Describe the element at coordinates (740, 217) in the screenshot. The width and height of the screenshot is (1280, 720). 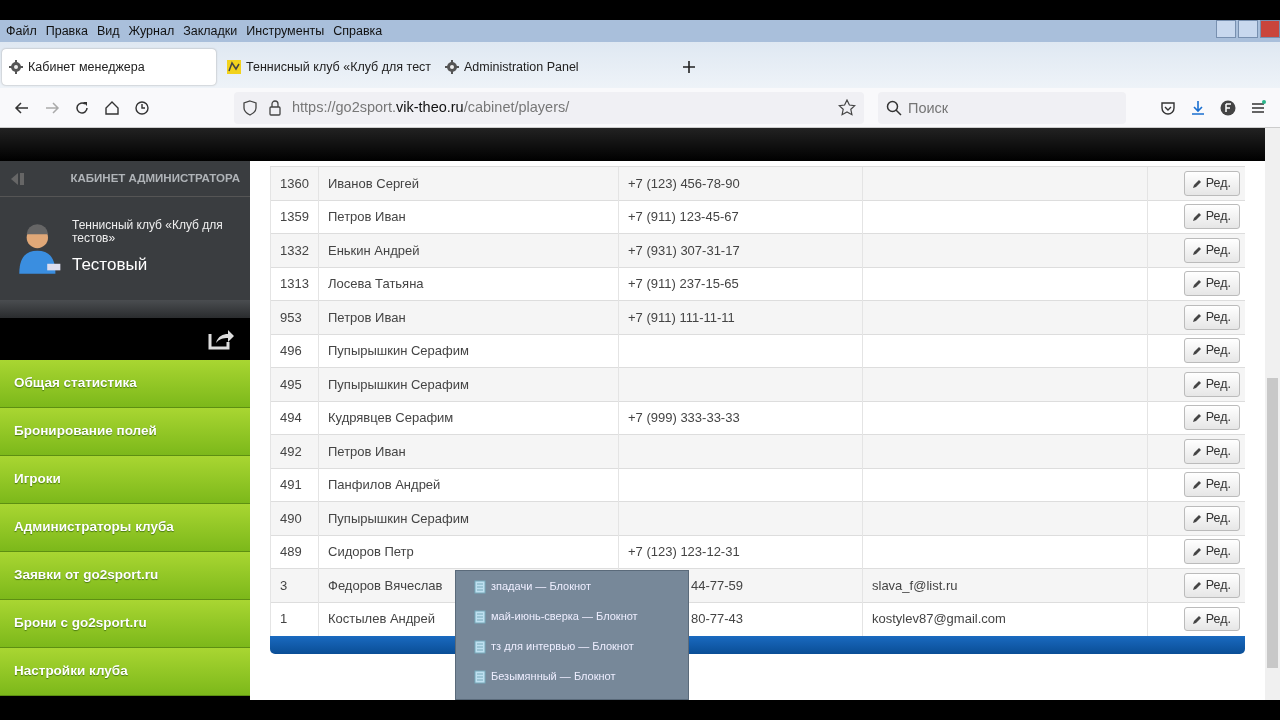
I see `table-cell: +7 (911) 123-45-67` at that location.